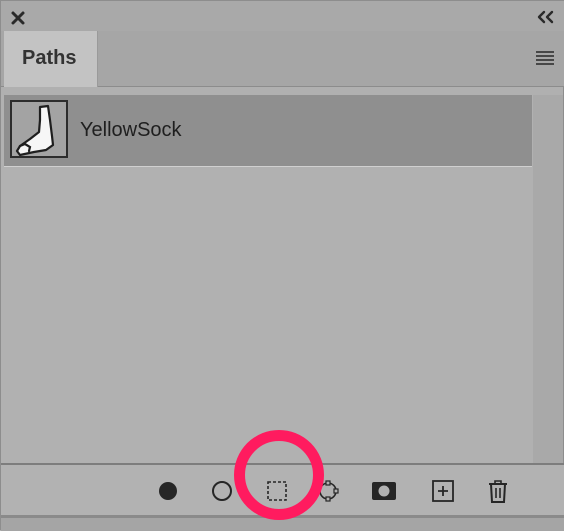 This screenshot has width=564, height=531. I want to click on path-anchor-icon, so click(330, 491).